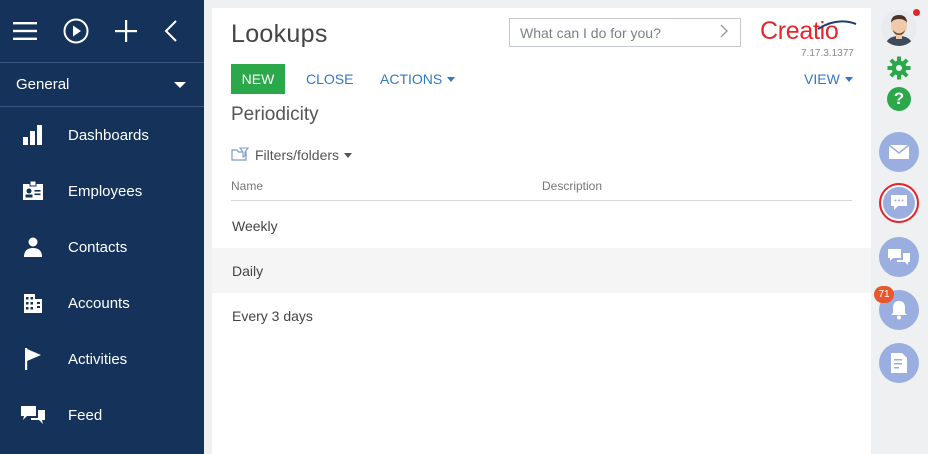 The width and height of the screenshot is (928, 454). Describe the element at coordinates (615, 32) in the screenshot. I see `search-input` at that location.